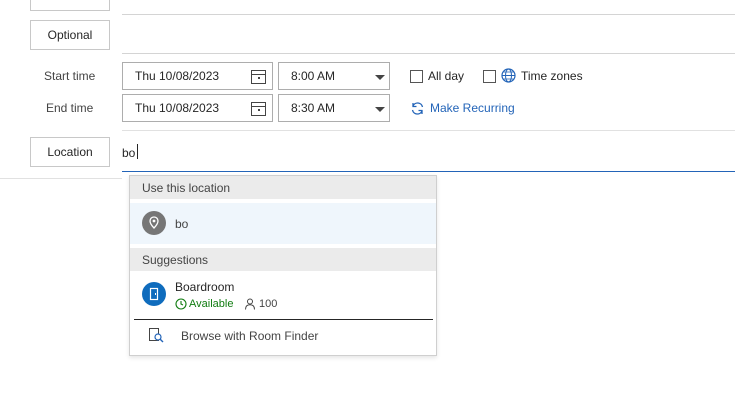 The image size is (735, 396). Describe the element at coordinates (177, 76) in the screenshot. I see `start-date-value: Thu 10/08/2023` at that location.